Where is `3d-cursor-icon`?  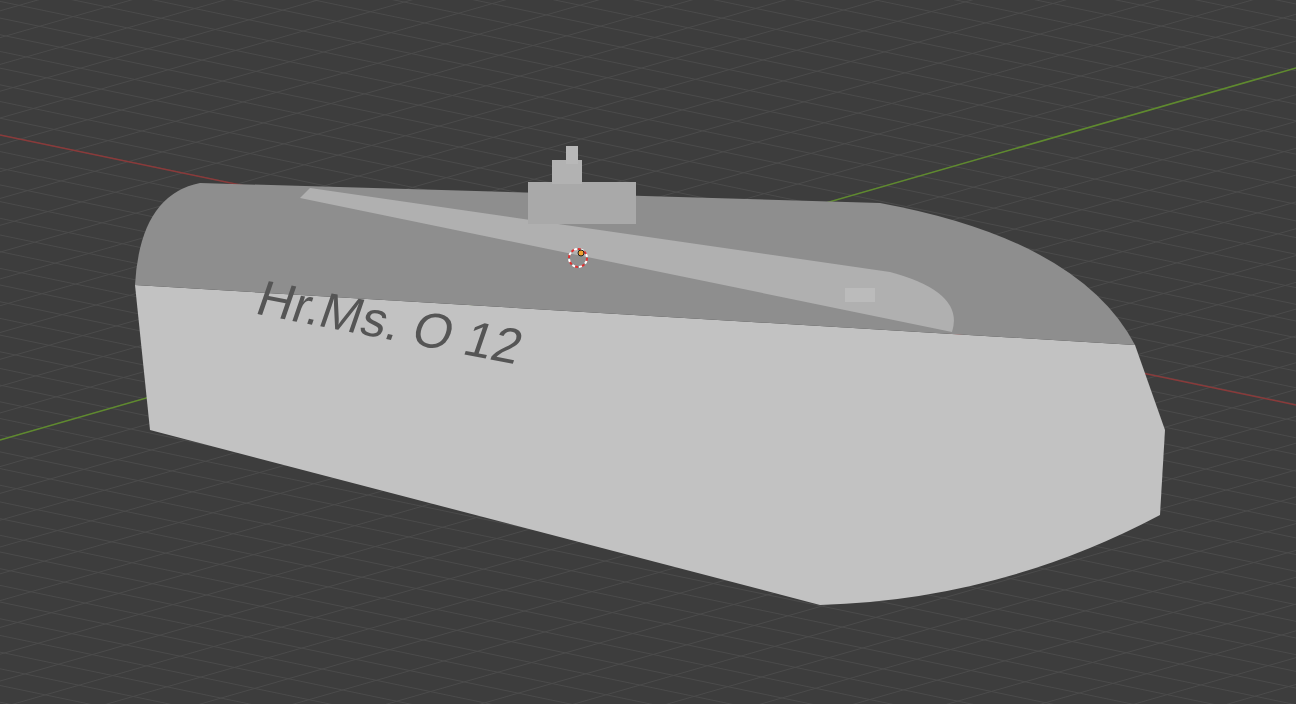 3d-cursor-icon is located at coordinates (578, 258).